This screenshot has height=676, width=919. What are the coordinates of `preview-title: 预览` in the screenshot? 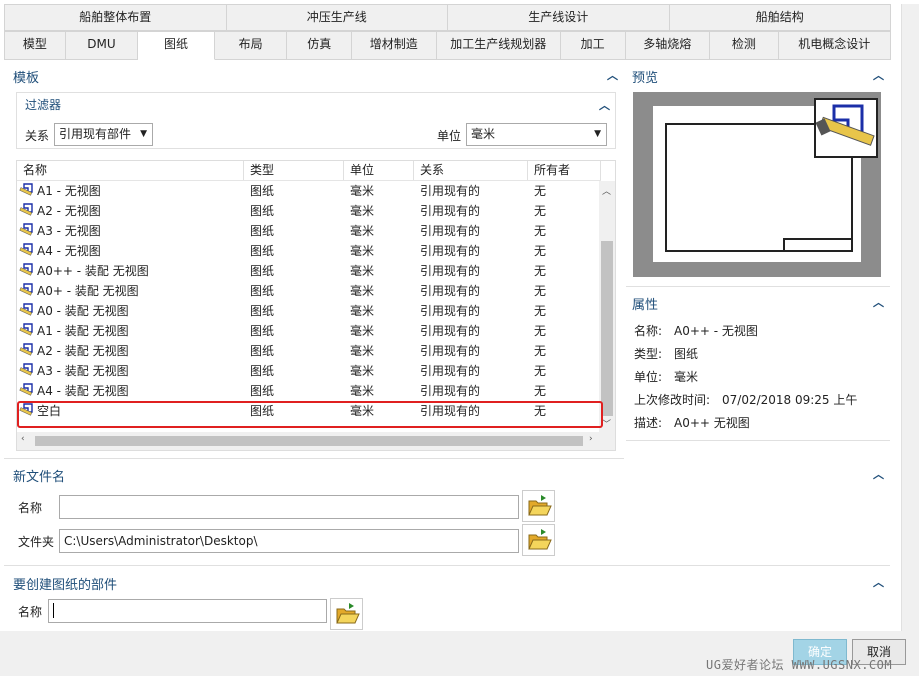 It's located at (645, 78).